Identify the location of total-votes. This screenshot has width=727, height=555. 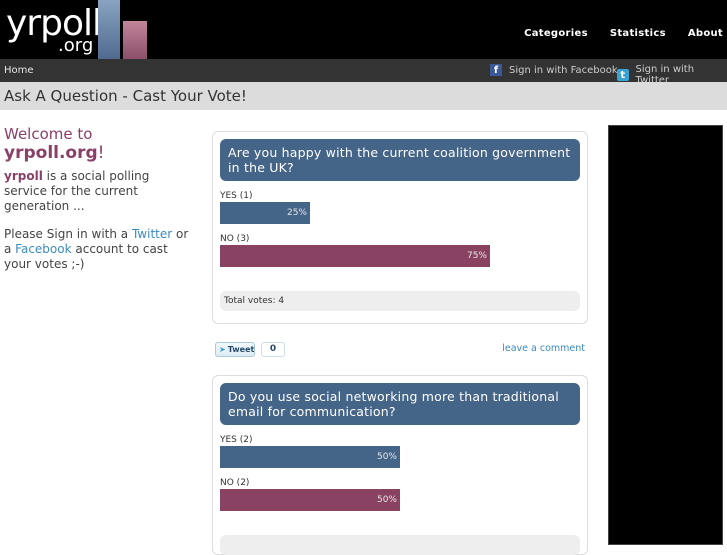
(400, 545).